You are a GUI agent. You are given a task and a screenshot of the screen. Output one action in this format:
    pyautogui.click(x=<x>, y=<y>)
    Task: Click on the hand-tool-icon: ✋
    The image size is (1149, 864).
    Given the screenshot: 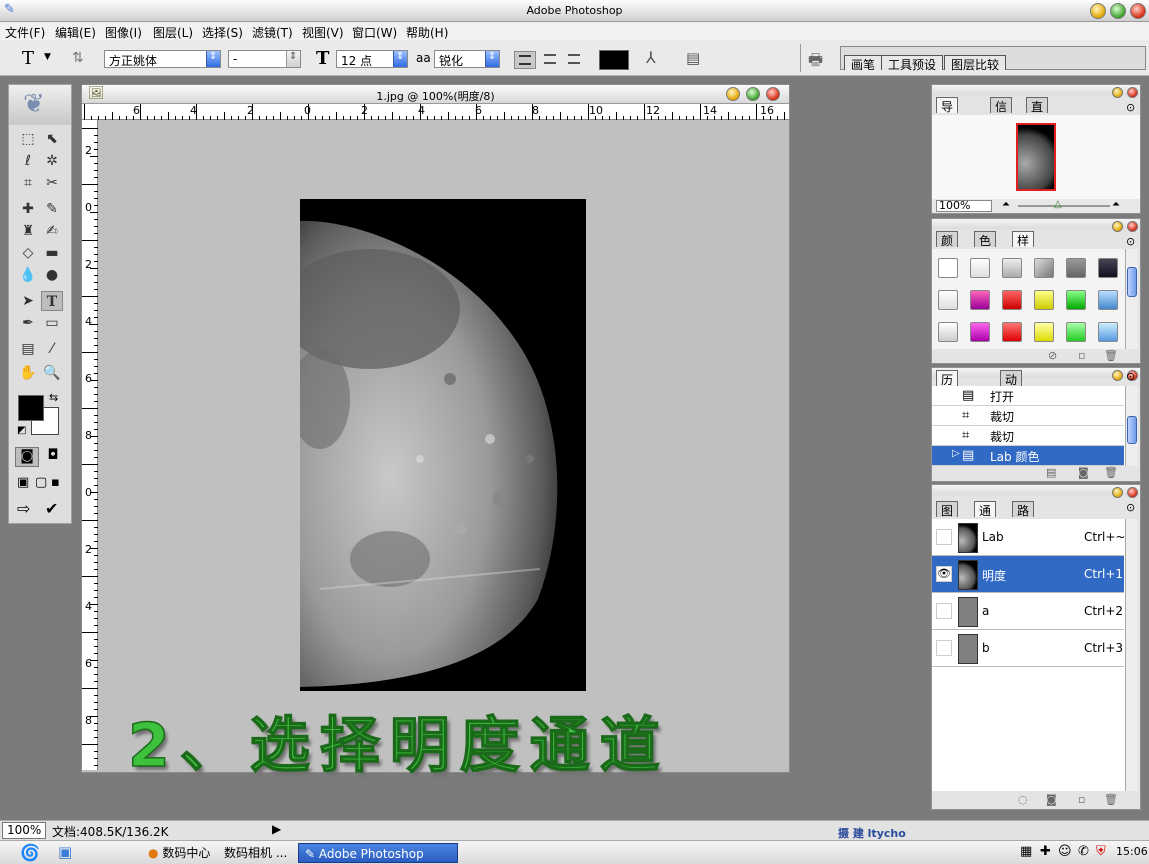 What is the action you would take?
    pyautogui.click(x=28, y=373)
    